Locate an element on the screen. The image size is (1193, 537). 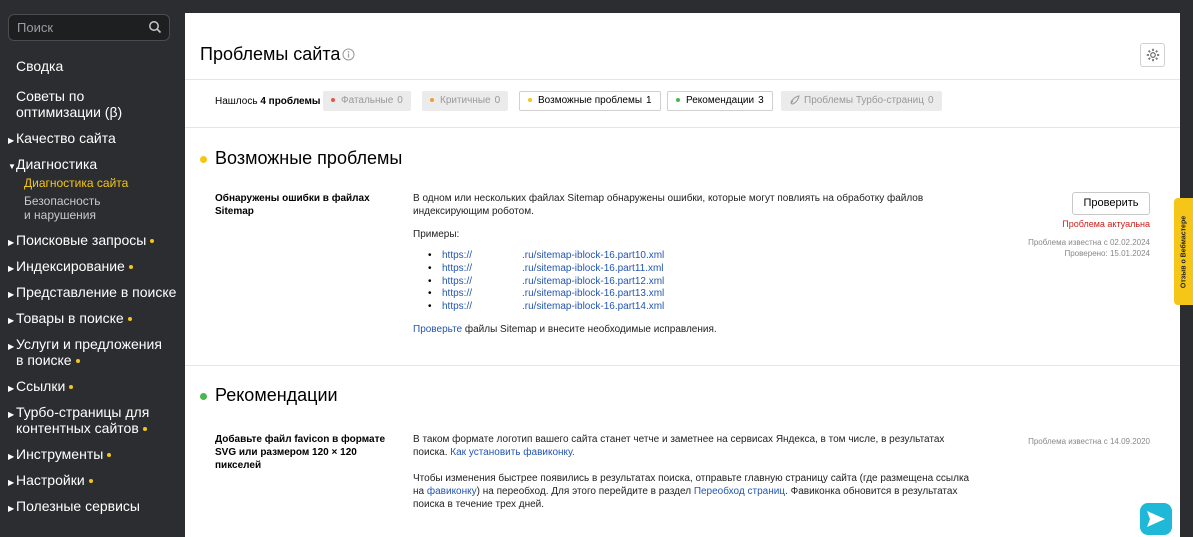
sidebar-item-turbo: ▶ Турбо-страницы для контентных сайтов is located at coordinates (82, 420).